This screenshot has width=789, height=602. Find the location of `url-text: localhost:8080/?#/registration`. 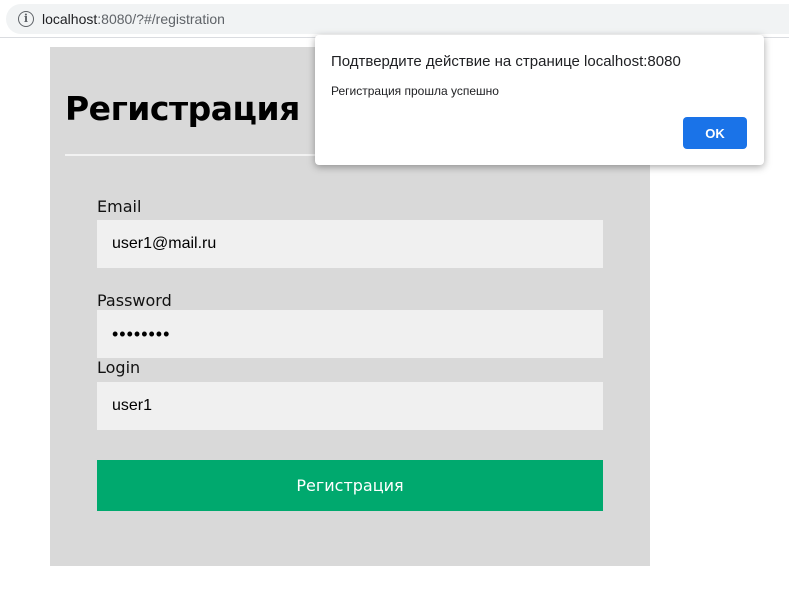

url-text: localhost:8080/?#/registration is located at coordinates (133, 19).